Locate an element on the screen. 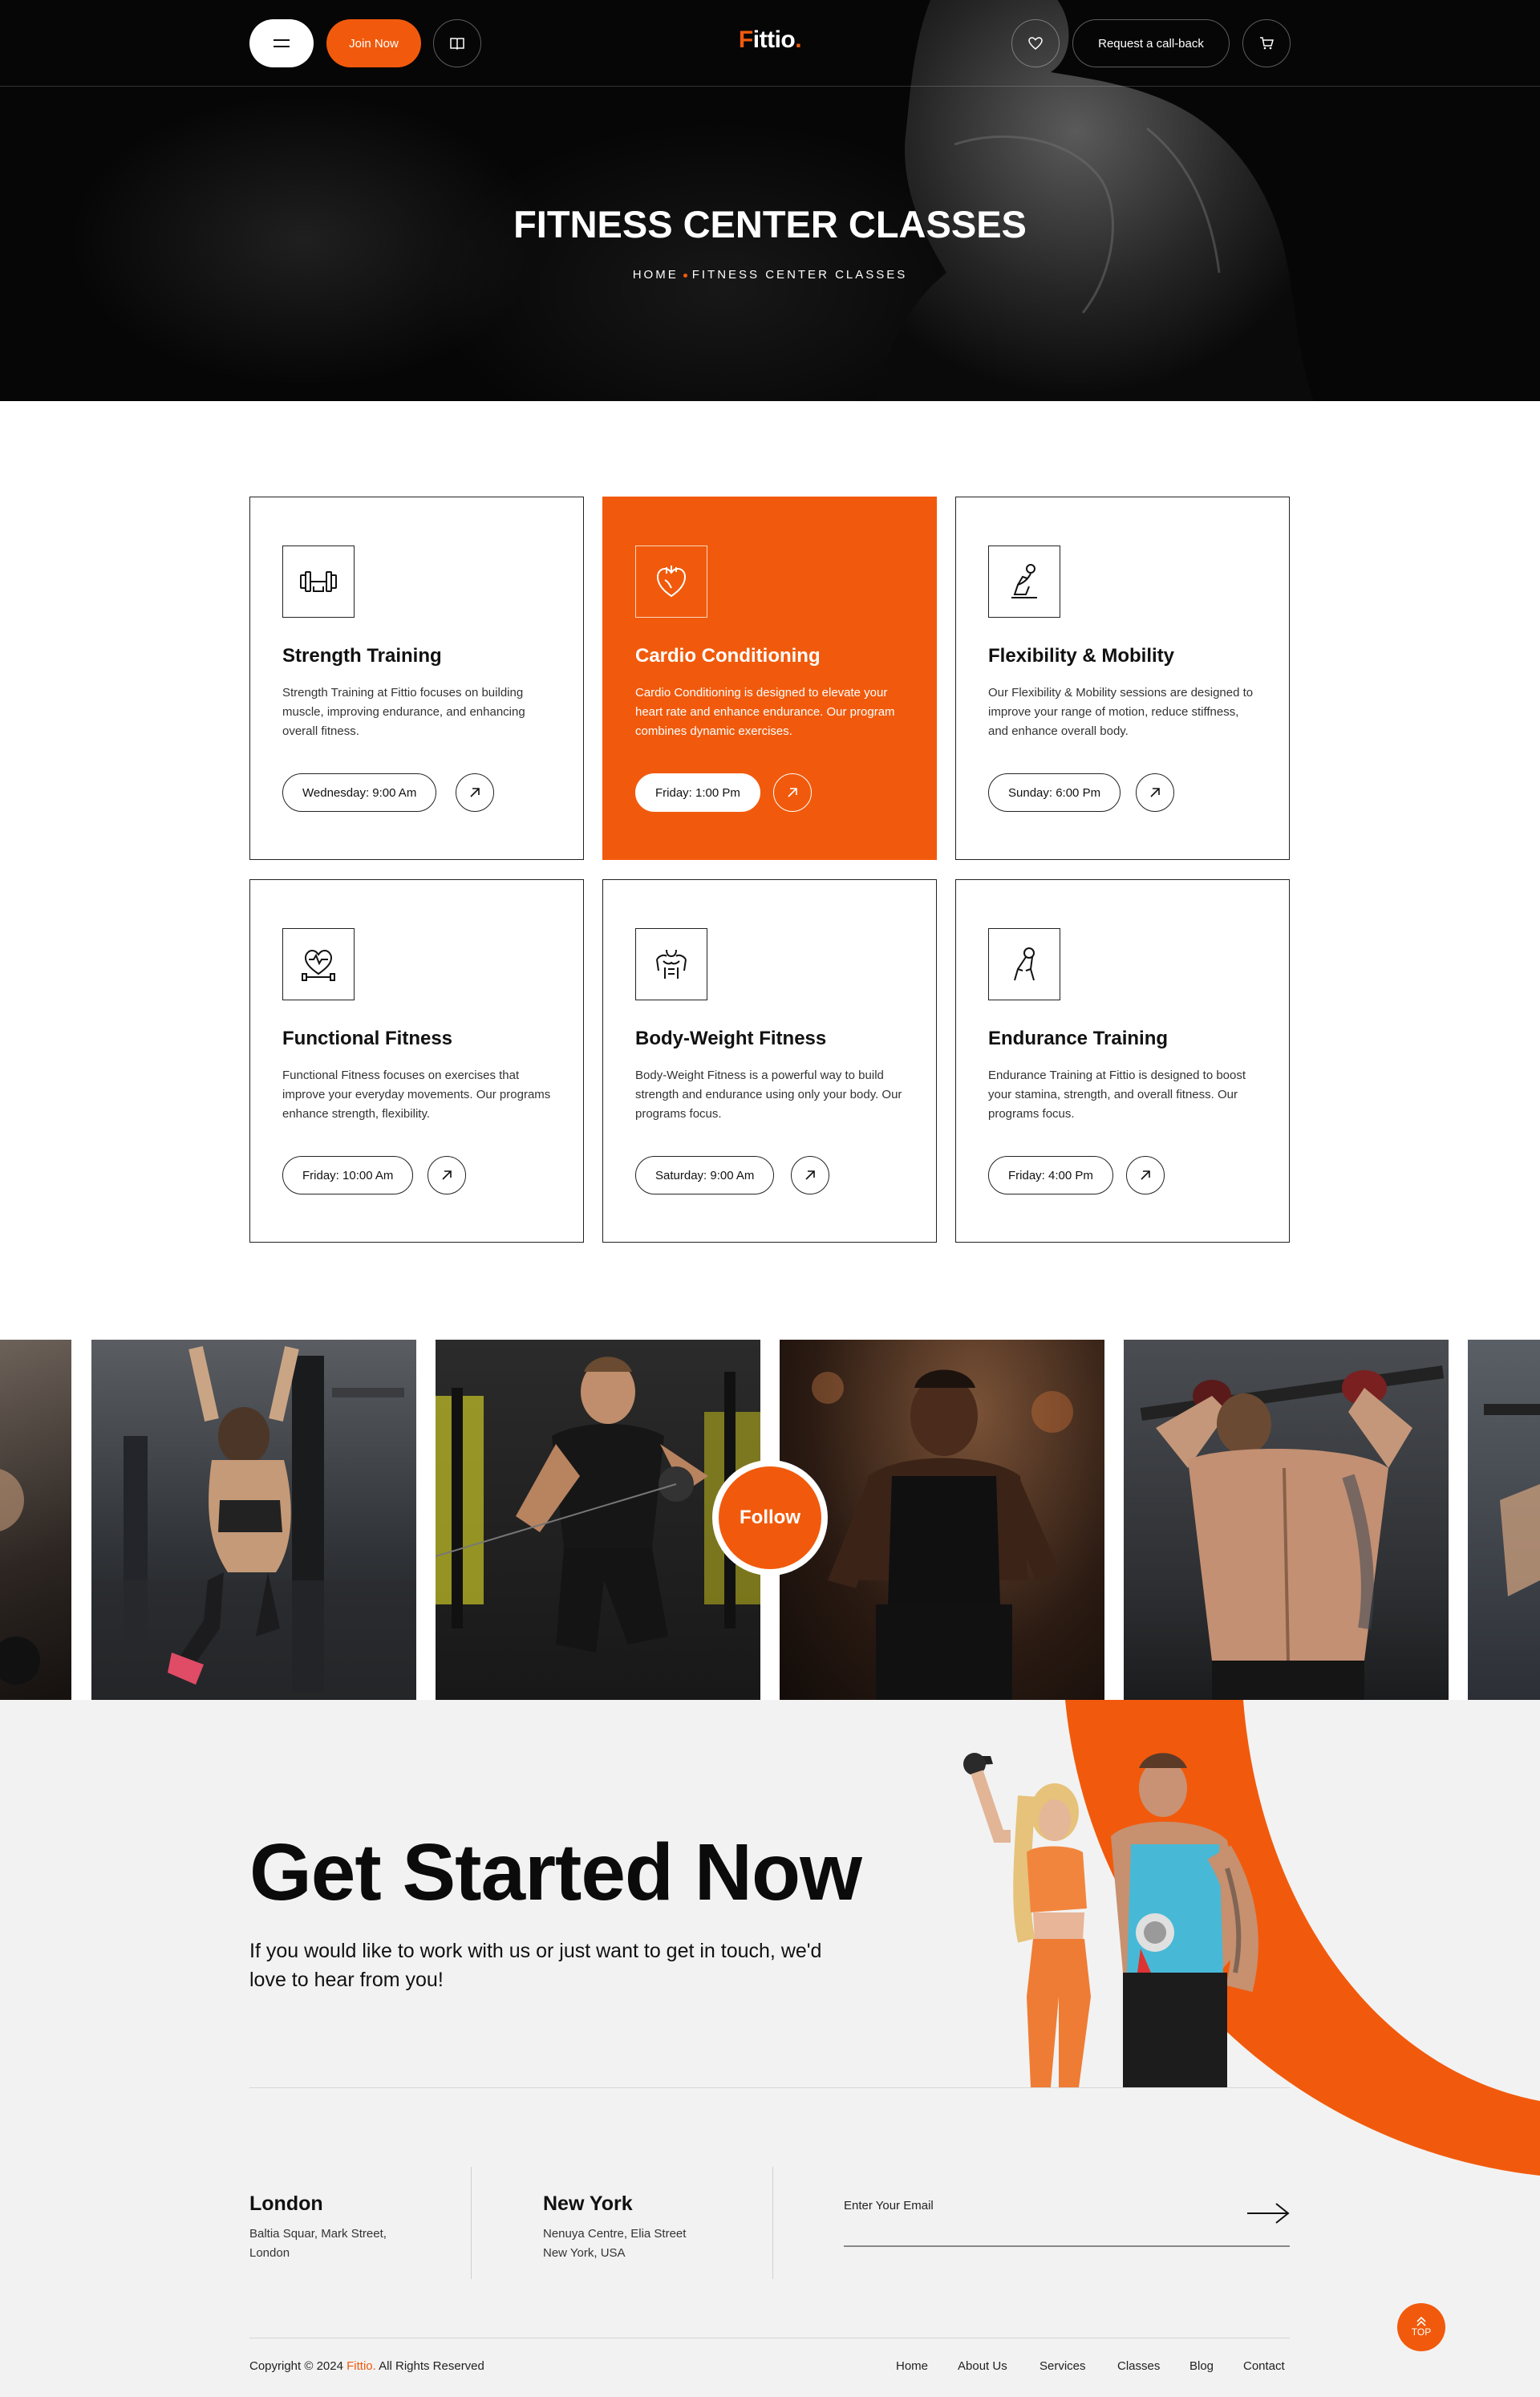 The height and width of the screenshot is (2397, 1540). footer-link-classes: Classes is located at coordinates (1138, 2366).